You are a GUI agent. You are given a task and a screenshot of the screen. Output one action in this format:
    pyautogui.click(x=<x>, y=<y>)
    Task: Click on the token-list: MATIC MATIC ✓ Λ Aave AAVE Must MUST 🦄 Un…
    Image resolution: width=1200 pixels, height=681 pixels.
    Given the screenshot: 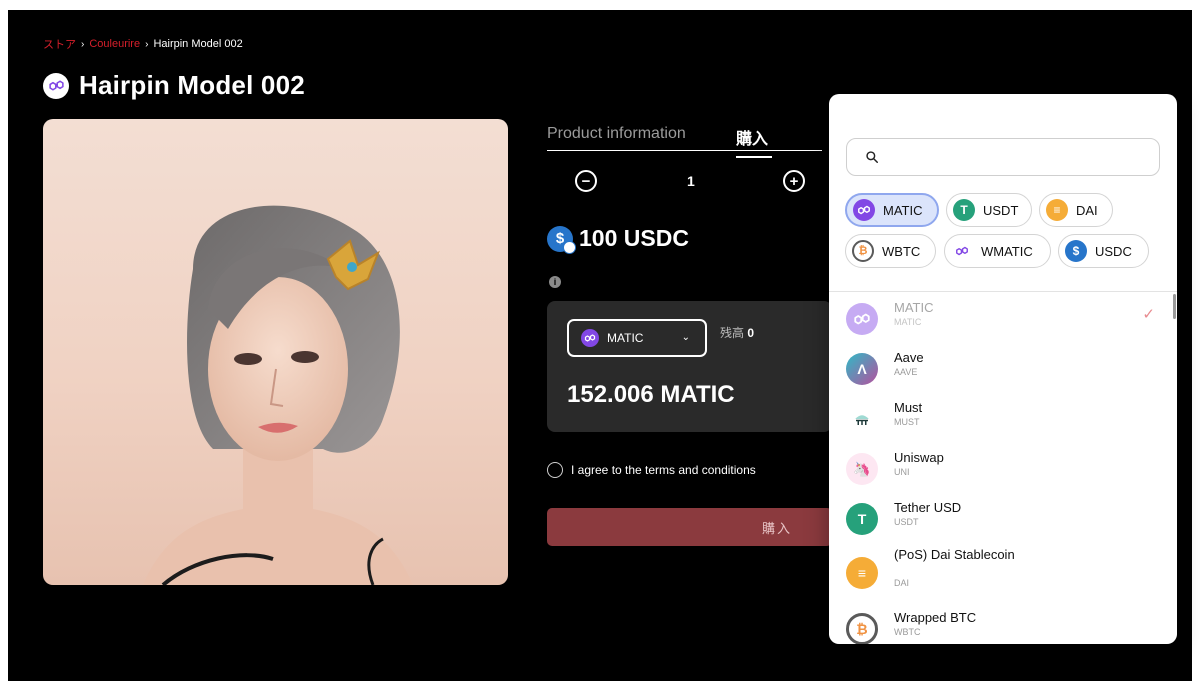 What is the action you would take?
    pyautogui.click(x=1003, y=468)
    